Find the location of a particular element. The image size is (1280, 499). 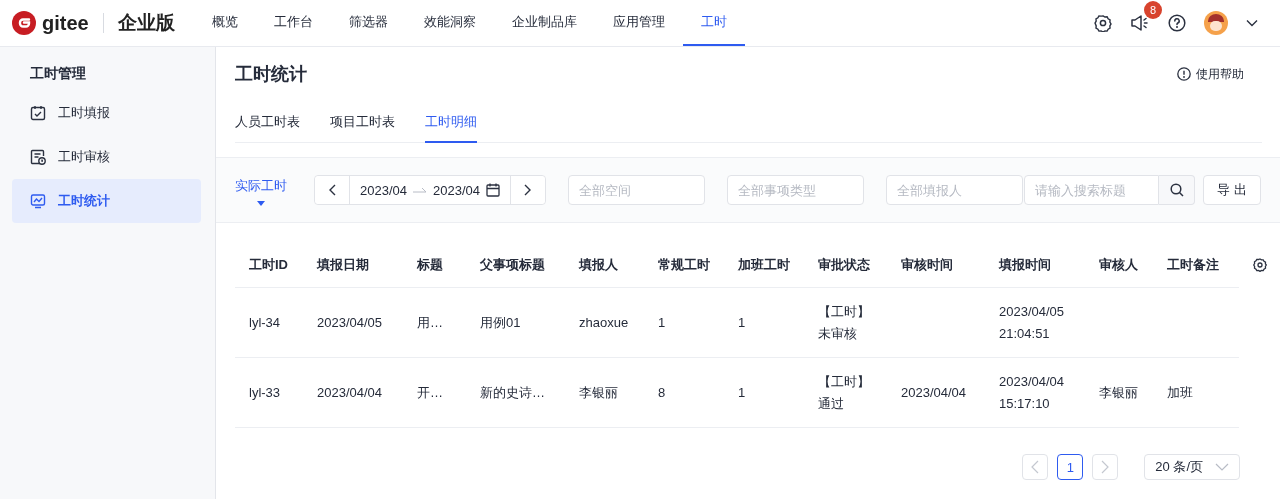

edition-label: 企业版 is located at coordinates (146, 23).